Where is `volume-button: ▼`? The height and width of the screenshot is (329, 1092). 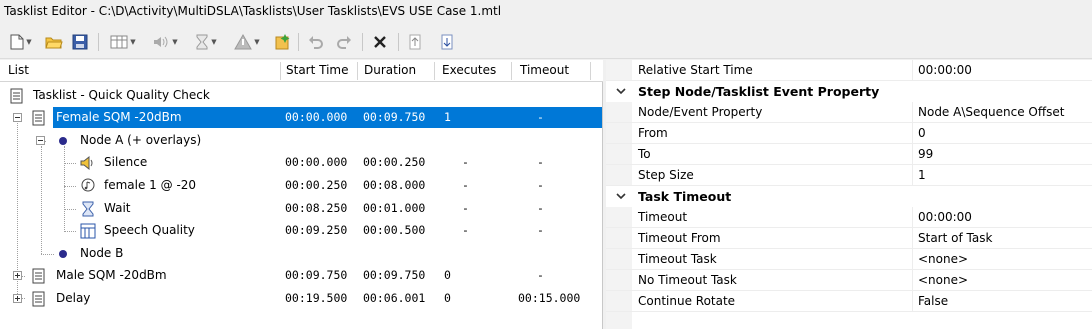 volume-button: ▼ is located at coordinates (165, 42).